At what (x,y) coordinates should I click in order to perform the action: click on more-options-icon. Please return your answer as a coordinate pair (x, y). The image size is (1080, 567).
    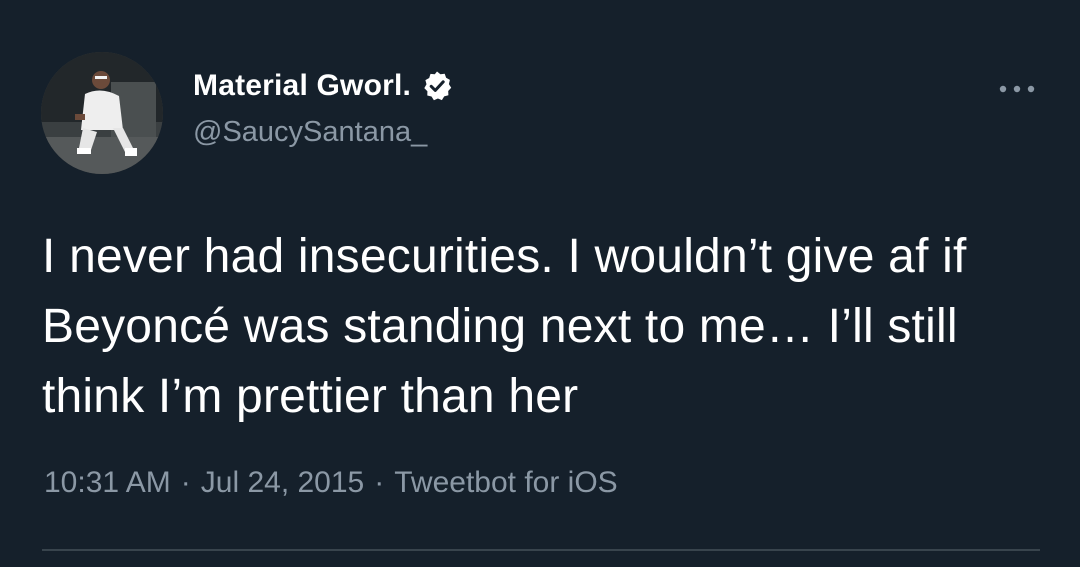
    Looking at the image, I should click on (1017, 89).